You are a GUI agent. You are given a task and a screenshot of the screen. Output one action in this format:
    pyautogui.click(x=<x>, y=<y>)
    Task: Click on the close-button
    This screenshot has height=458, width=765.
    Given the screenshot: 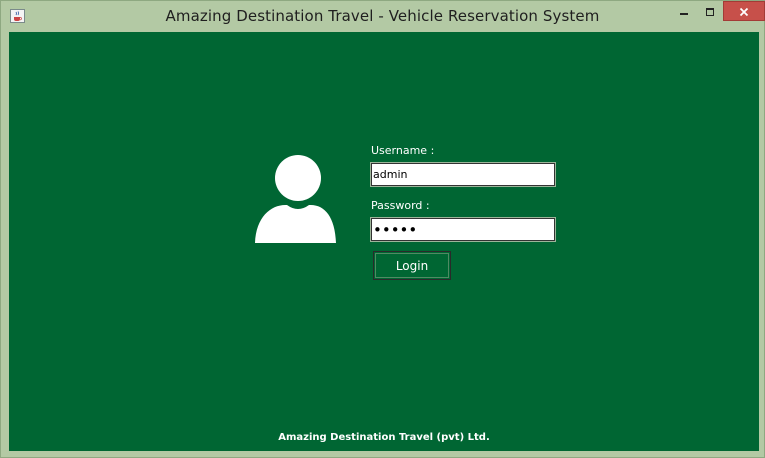 What is the action you would take?
    pyautogui.click(x=744, y=11)
    